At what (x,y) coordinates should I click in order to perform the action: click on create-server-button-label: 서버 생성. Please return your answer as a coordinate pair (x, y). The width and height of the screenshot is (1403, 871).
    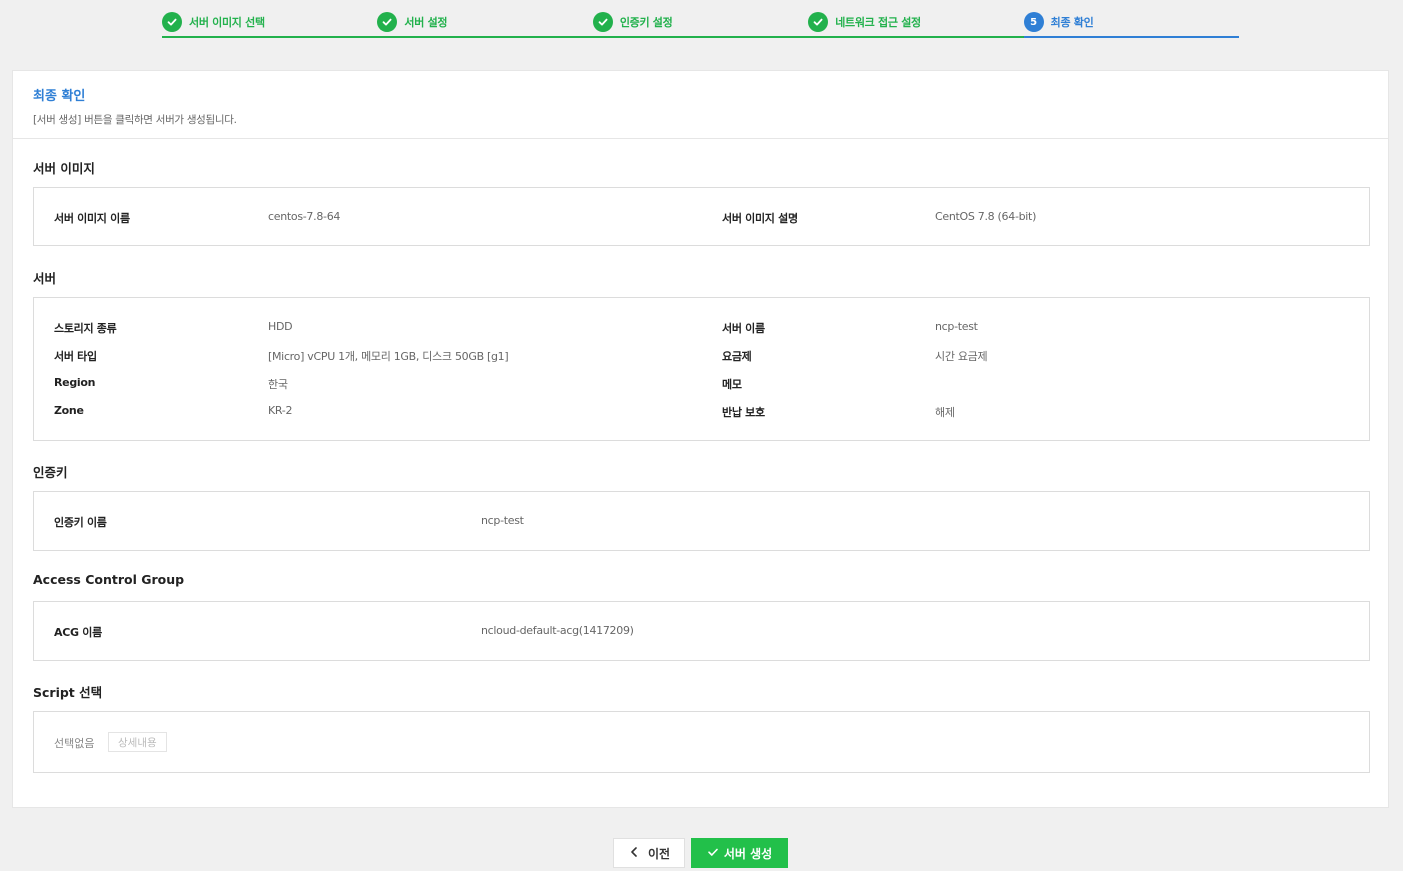
    Looking at the image, I should click on (748, 853).